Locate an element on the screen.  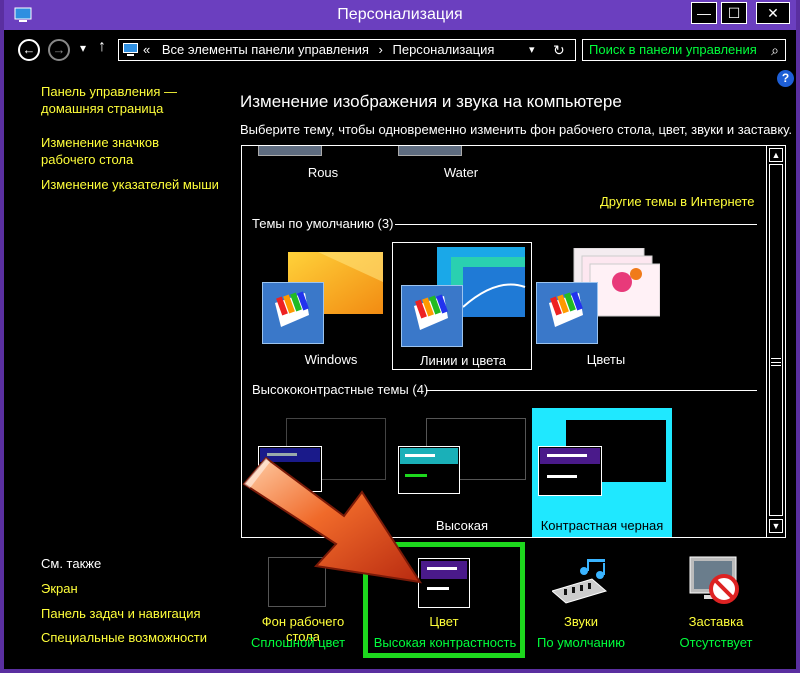
theme-high-contrast-black: Контрастная черная is located at coordinates (602, 472).